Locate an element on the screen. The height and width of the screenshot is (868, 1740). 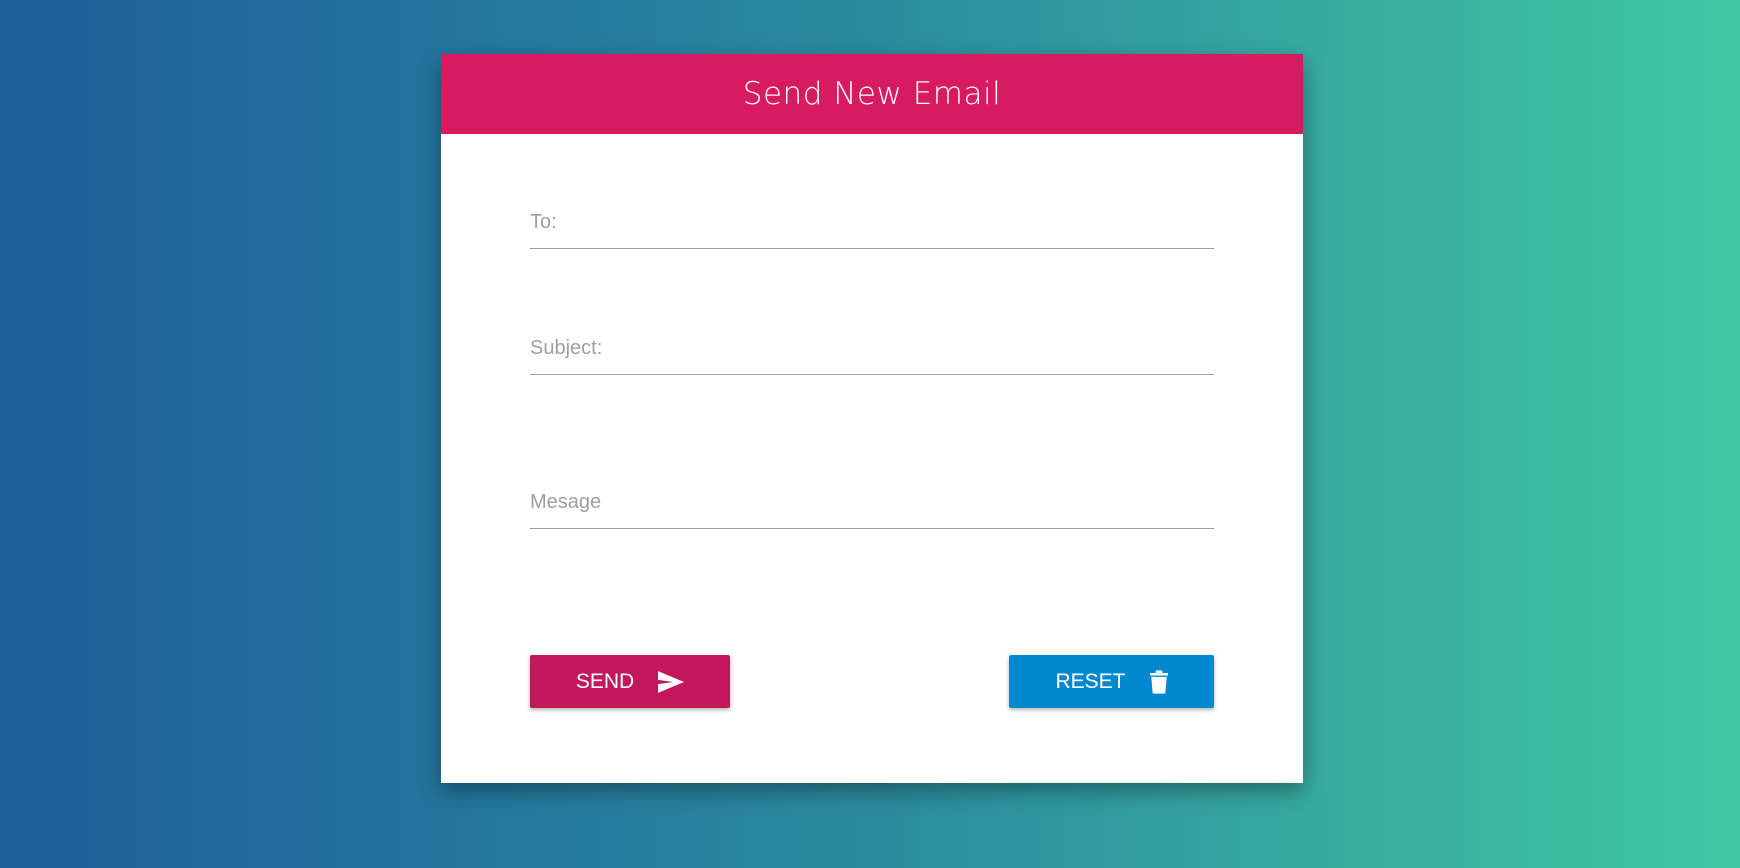
subject-field-wrapper is located at coordinates (872, 356).